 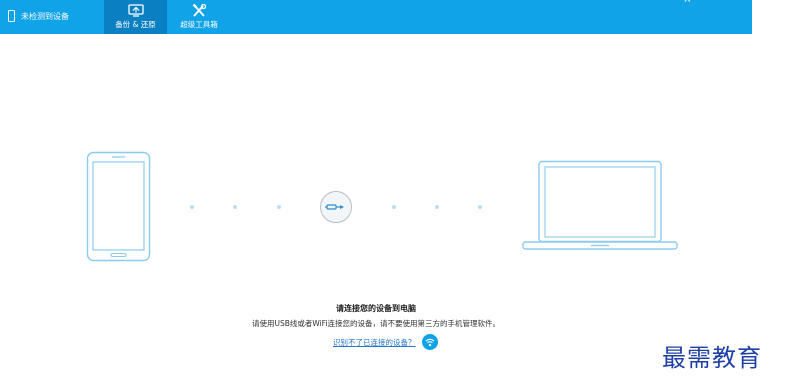 What do you see at coordinates (199, 10) in the screenshot?
I see `tools-icon` at bounding box center [199, 10].